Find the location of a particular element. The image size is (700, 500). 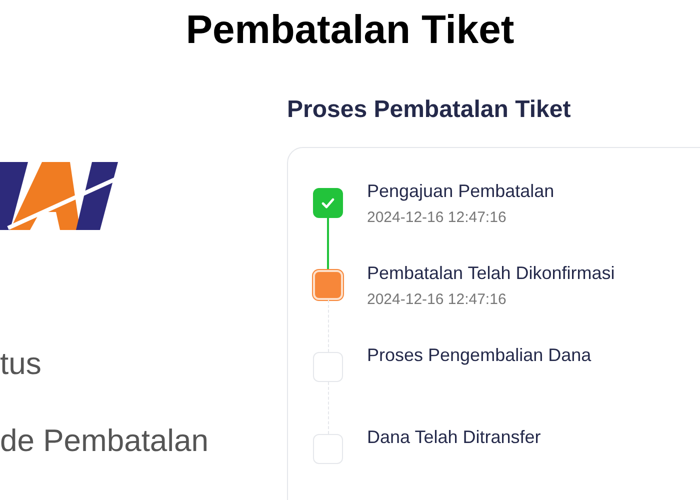

step-label: Pembatalan Telah Dikonfirmasi is located at coordinates (491, 273).